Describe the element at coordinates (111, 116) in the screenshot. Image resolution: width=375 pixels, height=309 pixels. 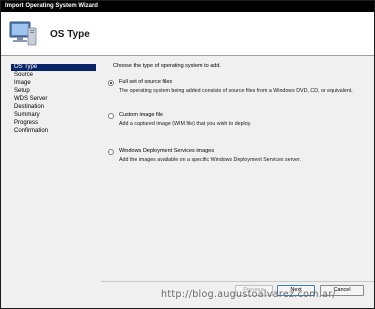
I see `radio-custom-image` at that location.